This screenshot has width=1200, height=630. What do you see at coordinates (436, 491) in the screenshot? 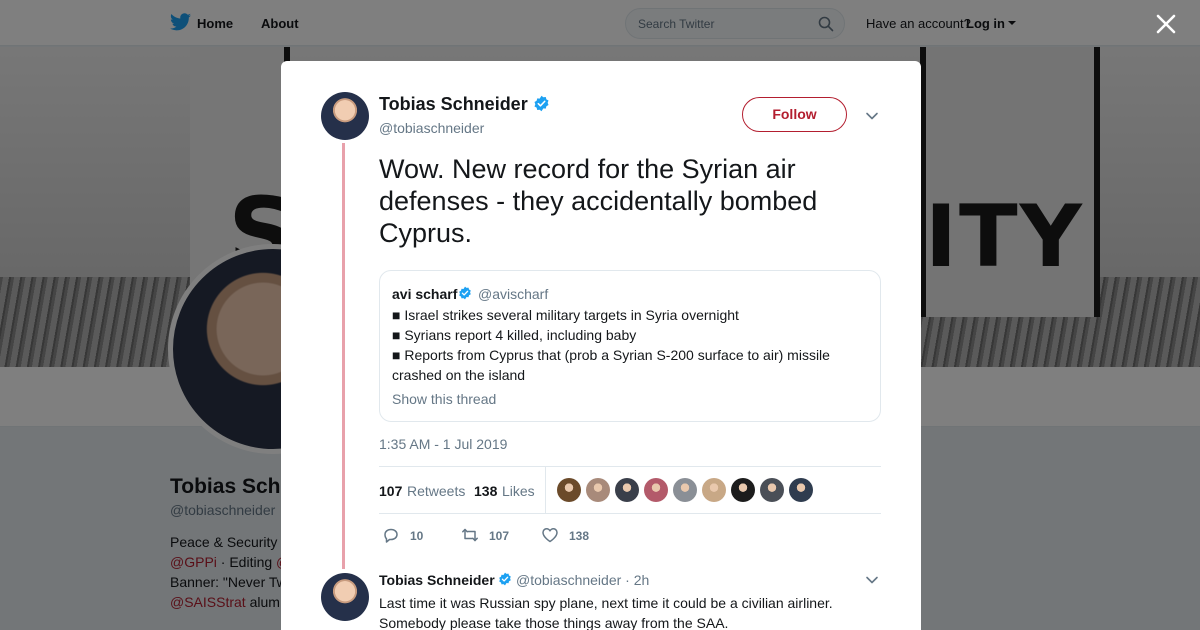
I see `retweets-label: Retweets` at bounding box center [436, 491].